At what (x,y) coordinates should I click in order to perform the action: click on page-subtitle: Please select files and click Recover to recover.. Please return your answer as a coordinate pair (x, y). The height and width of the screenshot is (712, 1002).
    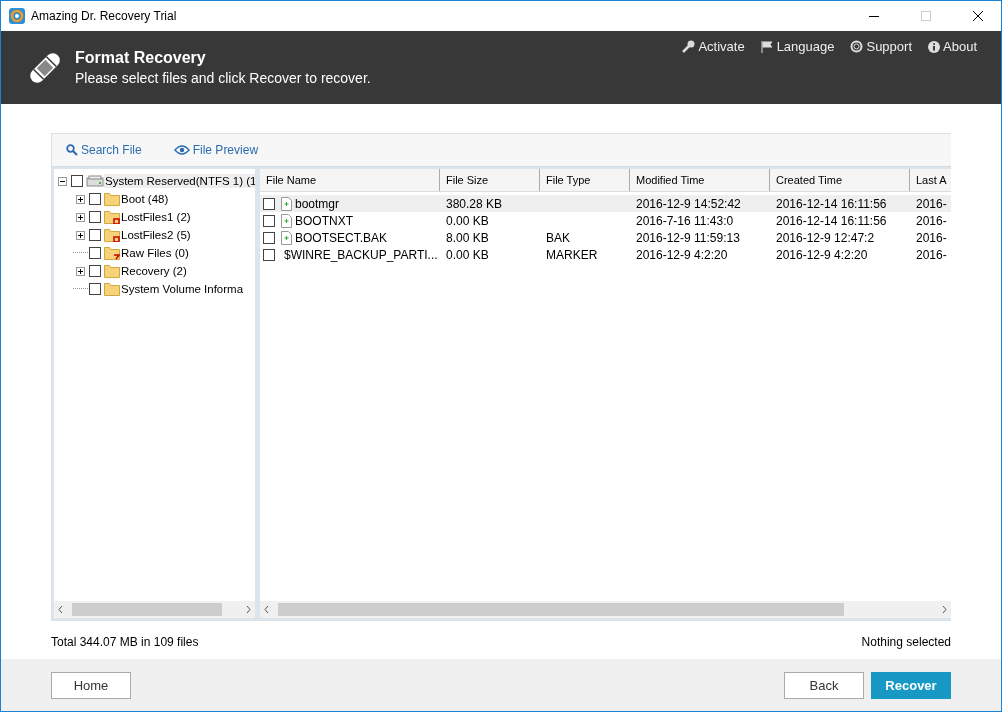
    Looking at the image, I should click on (223, 78).